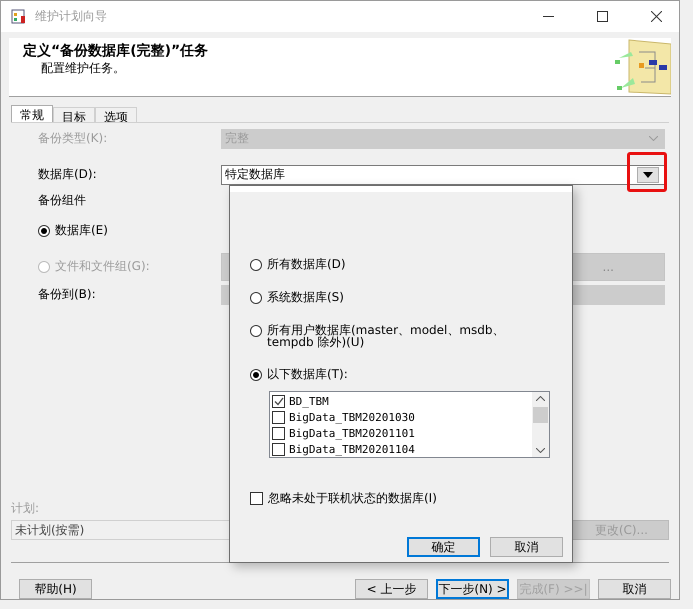 Image resolution: width=693 pixels, height=609 pixels. I want to click on wizard-button: < 上一步, so click(391, 589).